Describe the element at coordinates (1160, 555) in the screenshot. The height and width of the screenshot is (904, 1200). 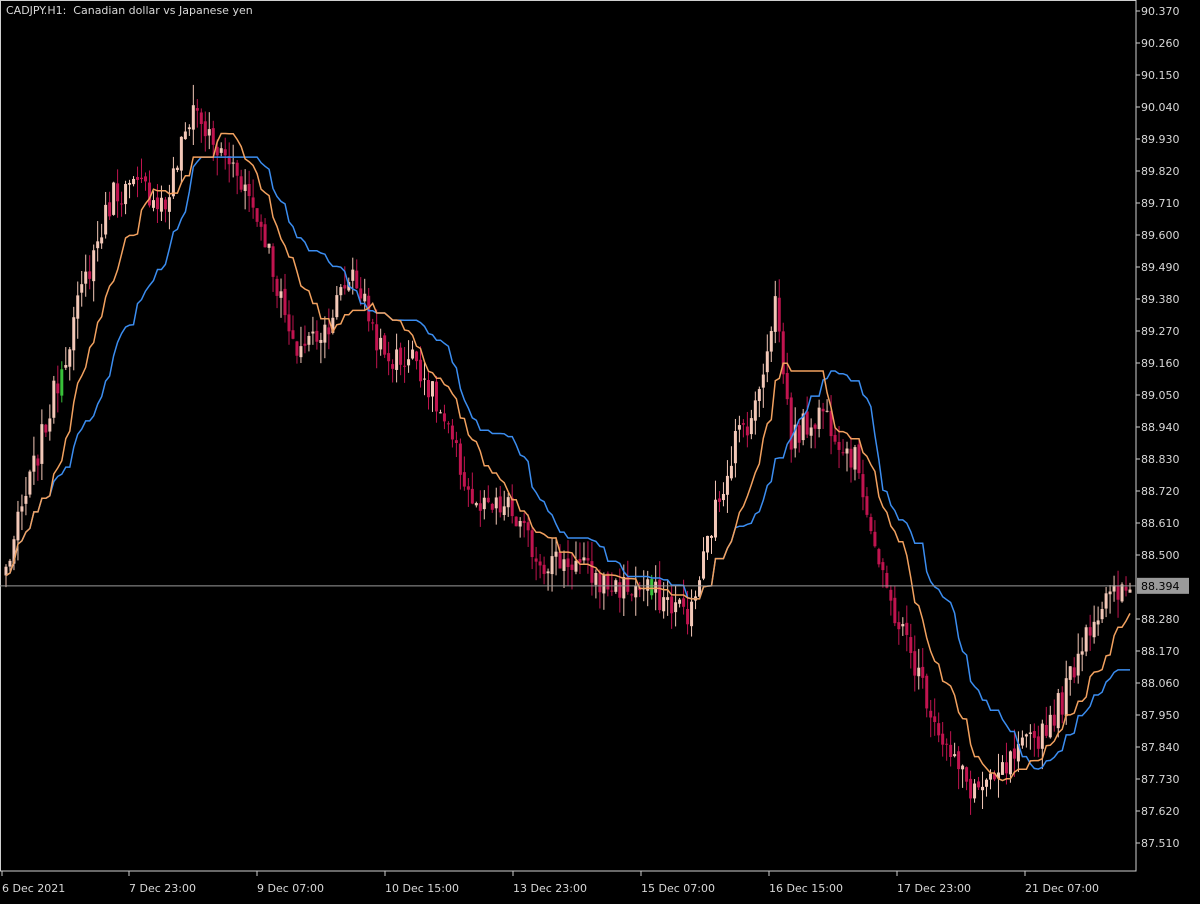
I see `y-tick-label: 88.500` at that location.